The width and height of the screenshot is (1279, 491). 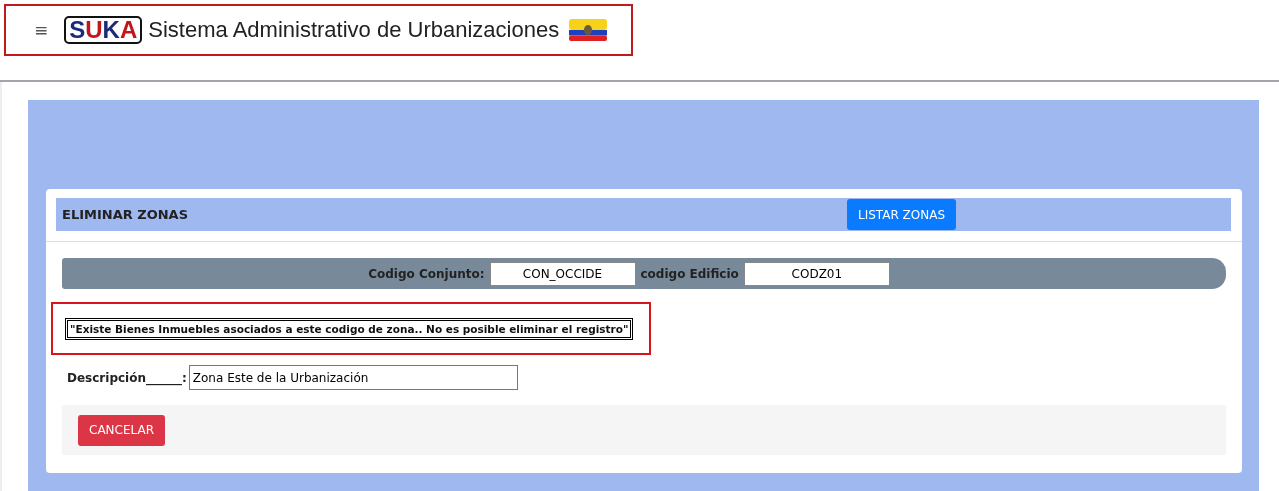 What do you see at coordinates (41, 30) in the screenshot?
I see `menu-icon: ≡` at bounding box center [41, 30].